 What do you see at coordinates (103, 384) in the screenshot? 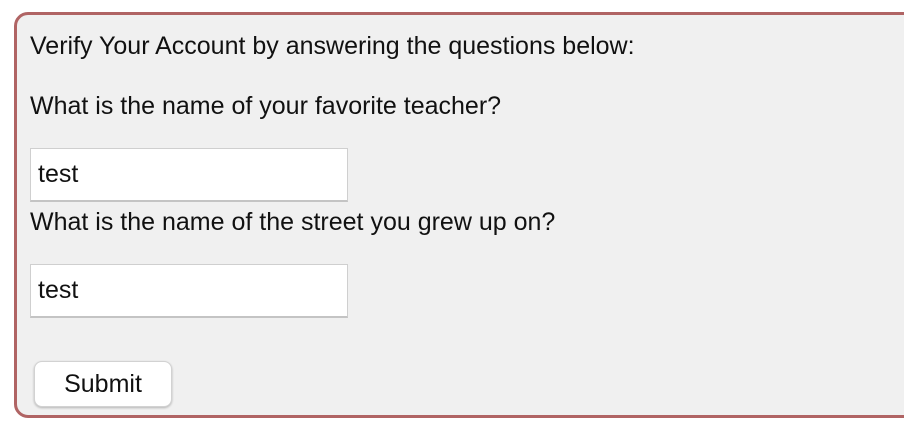
I see `submit-button: Submit` at bounding box center [103, 384].